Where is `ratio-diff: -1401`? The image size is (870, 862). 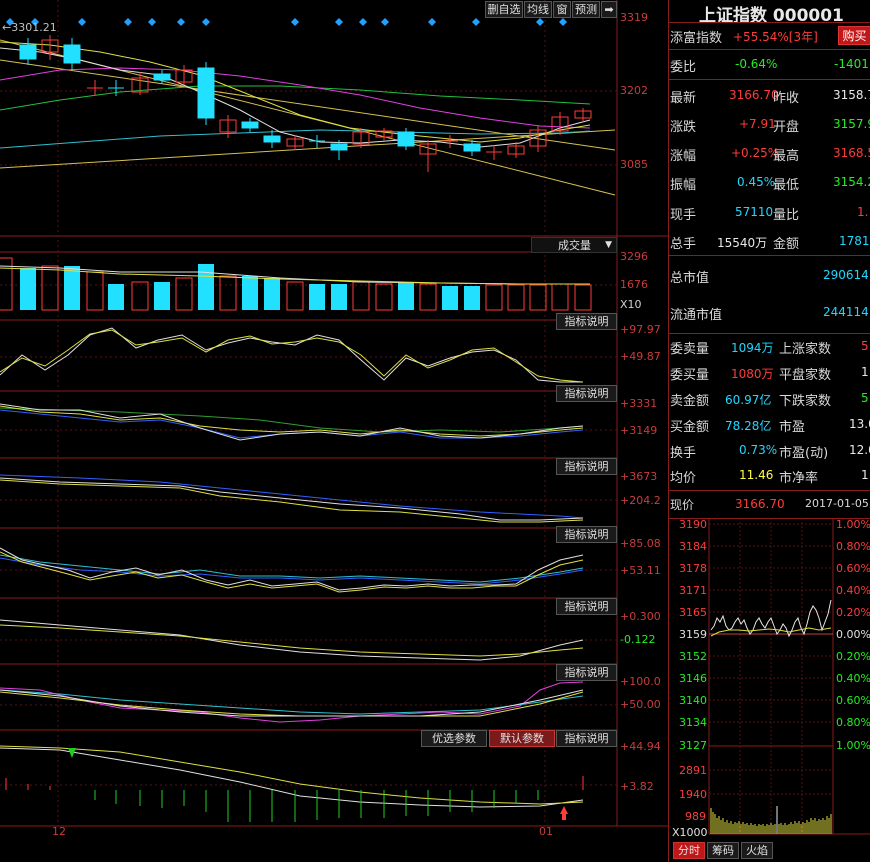 ratio-diff: -1401 is located at coordinates (851, 64).